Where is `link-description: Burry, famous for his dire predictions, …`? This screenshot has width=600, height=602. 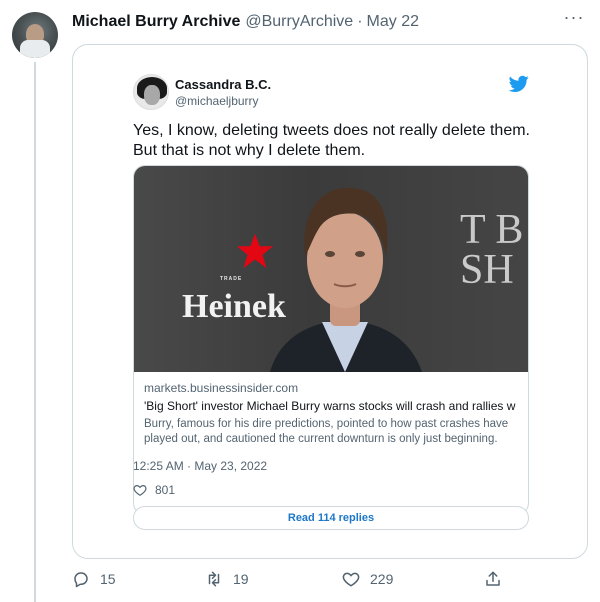 link-description: Burry, famous for his dire predictions, … is located at coordinates (326, 431).